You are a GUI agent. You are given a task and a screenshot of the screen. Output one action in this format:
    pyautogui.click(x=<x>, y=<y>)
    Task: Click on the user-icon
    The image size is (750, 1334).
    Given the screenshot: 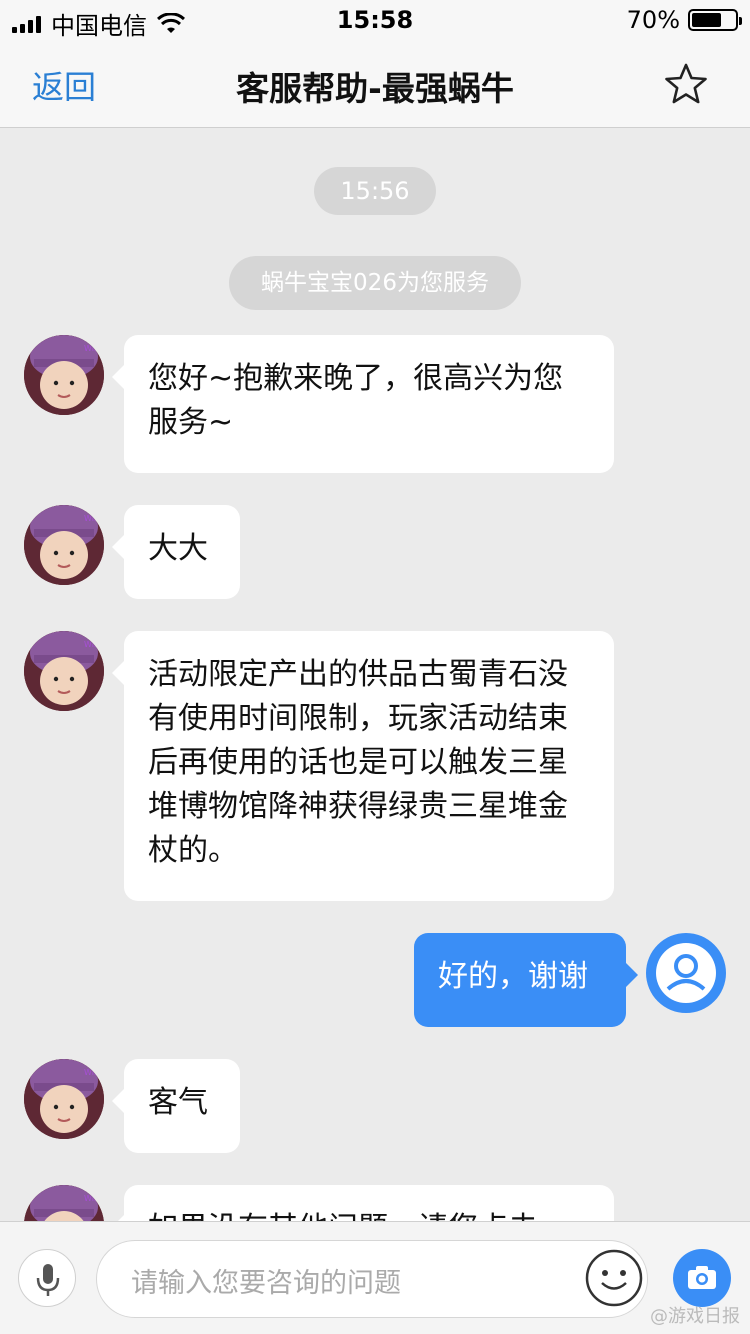 What is the action you would take?
    pyautogui.click(x=686, y=973)
    